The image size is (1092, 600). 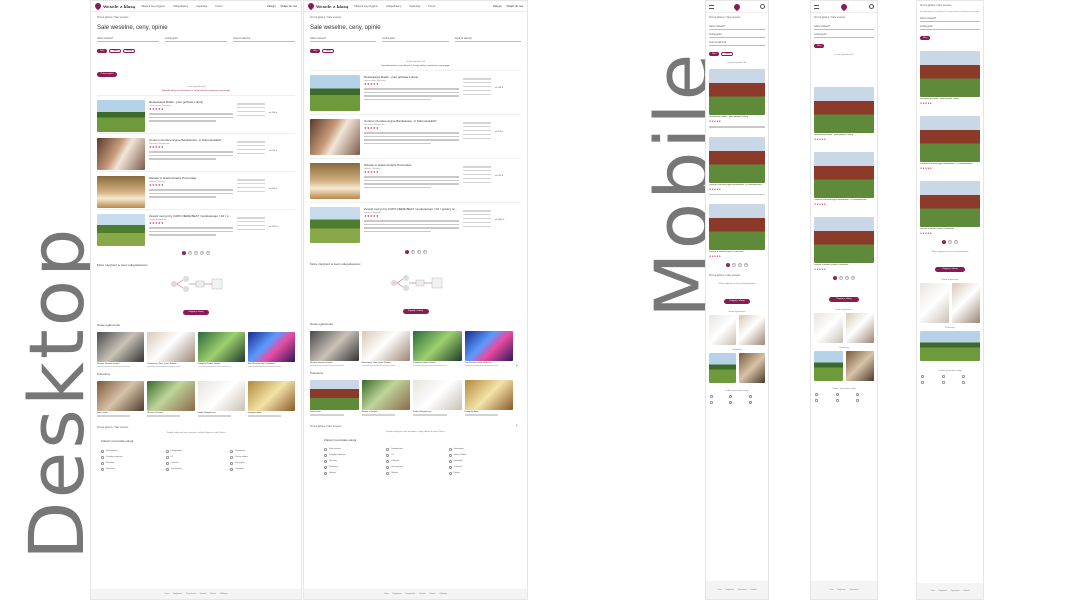 What do you see at coordinates (166, 594) in the screenshot?
I see `footer-link: Onas` at bounding box center [166, 594].